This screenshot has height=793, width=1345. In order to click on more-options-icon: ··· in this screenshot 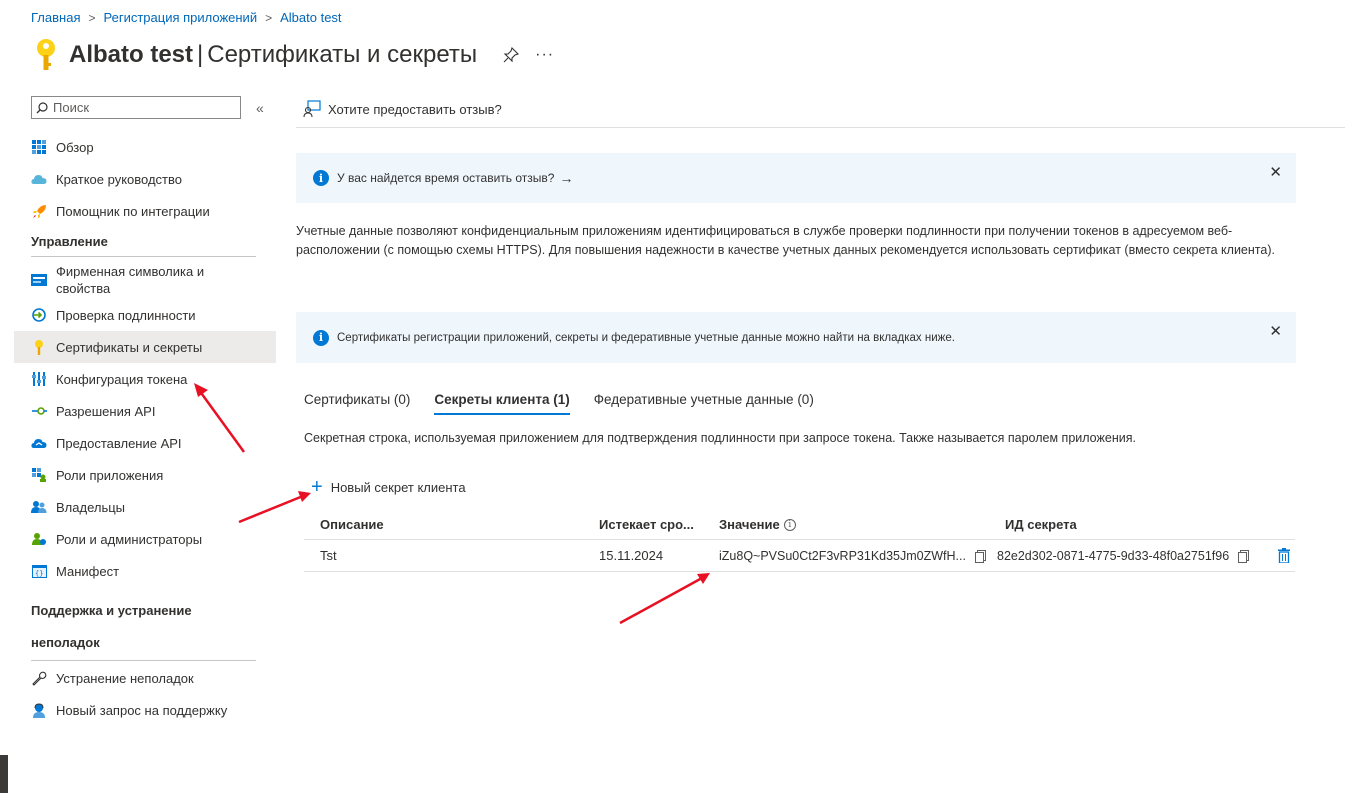, I will do `click(544, 55)`.